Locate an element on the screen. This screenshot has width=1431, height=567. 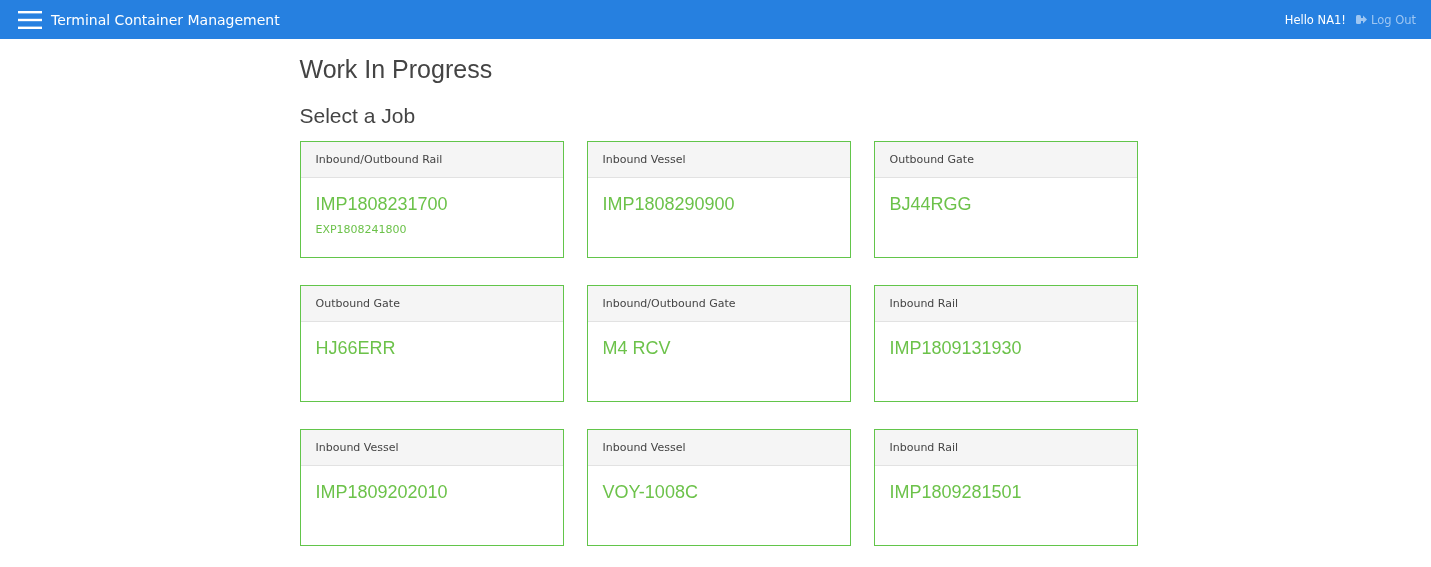
job-card: Outbound Gate HJ66ERR is located at coordinates (431, 343).